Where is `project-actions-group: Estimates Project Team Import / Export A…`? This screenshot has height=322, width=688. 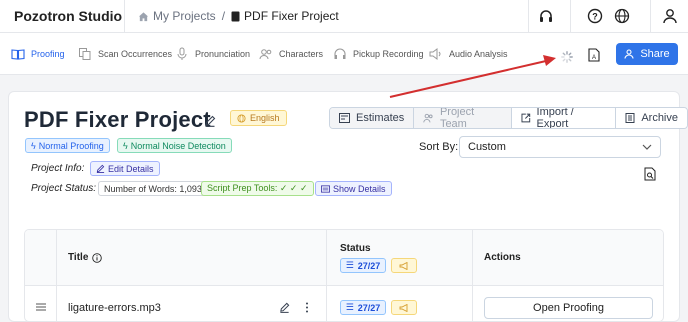
project-actions-group: Estimates Project Team Import / Export A… is located at coordinates (508, 118).